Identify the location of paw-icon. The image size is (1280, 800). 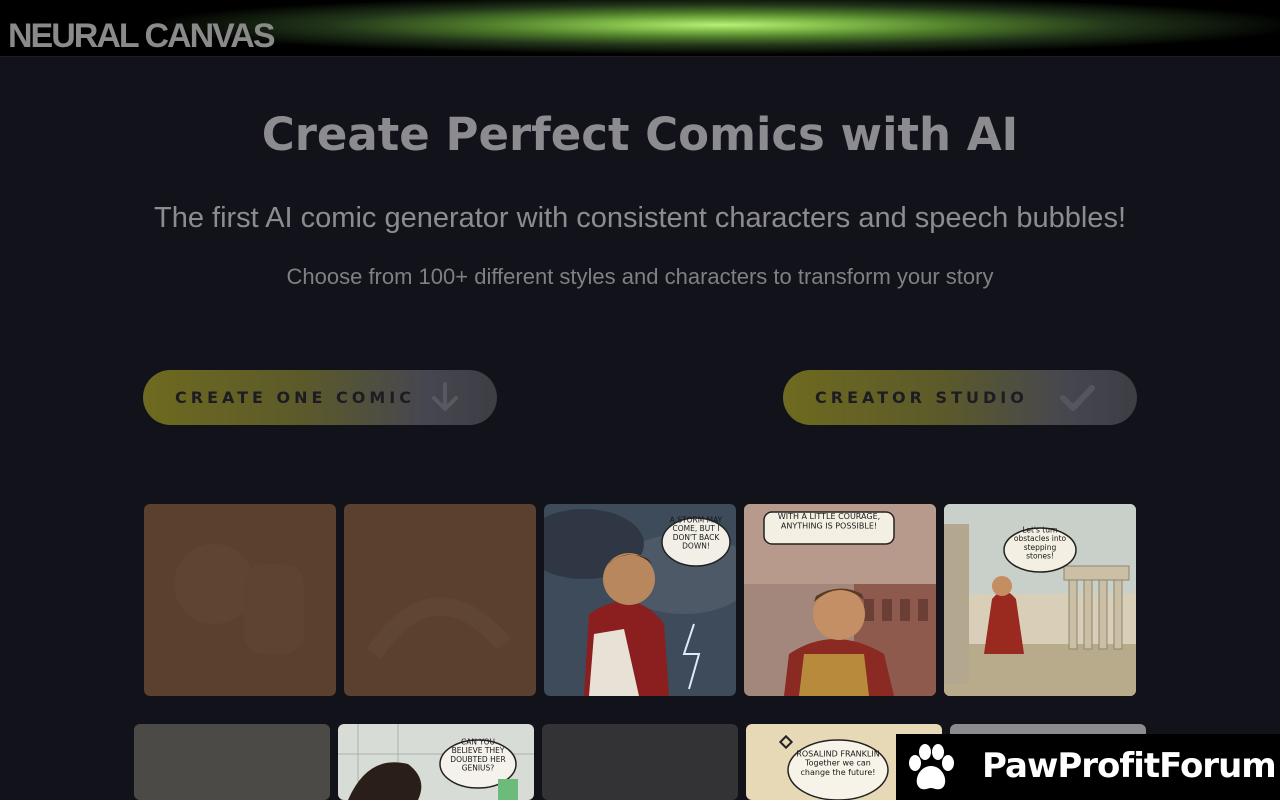
(931, 767).